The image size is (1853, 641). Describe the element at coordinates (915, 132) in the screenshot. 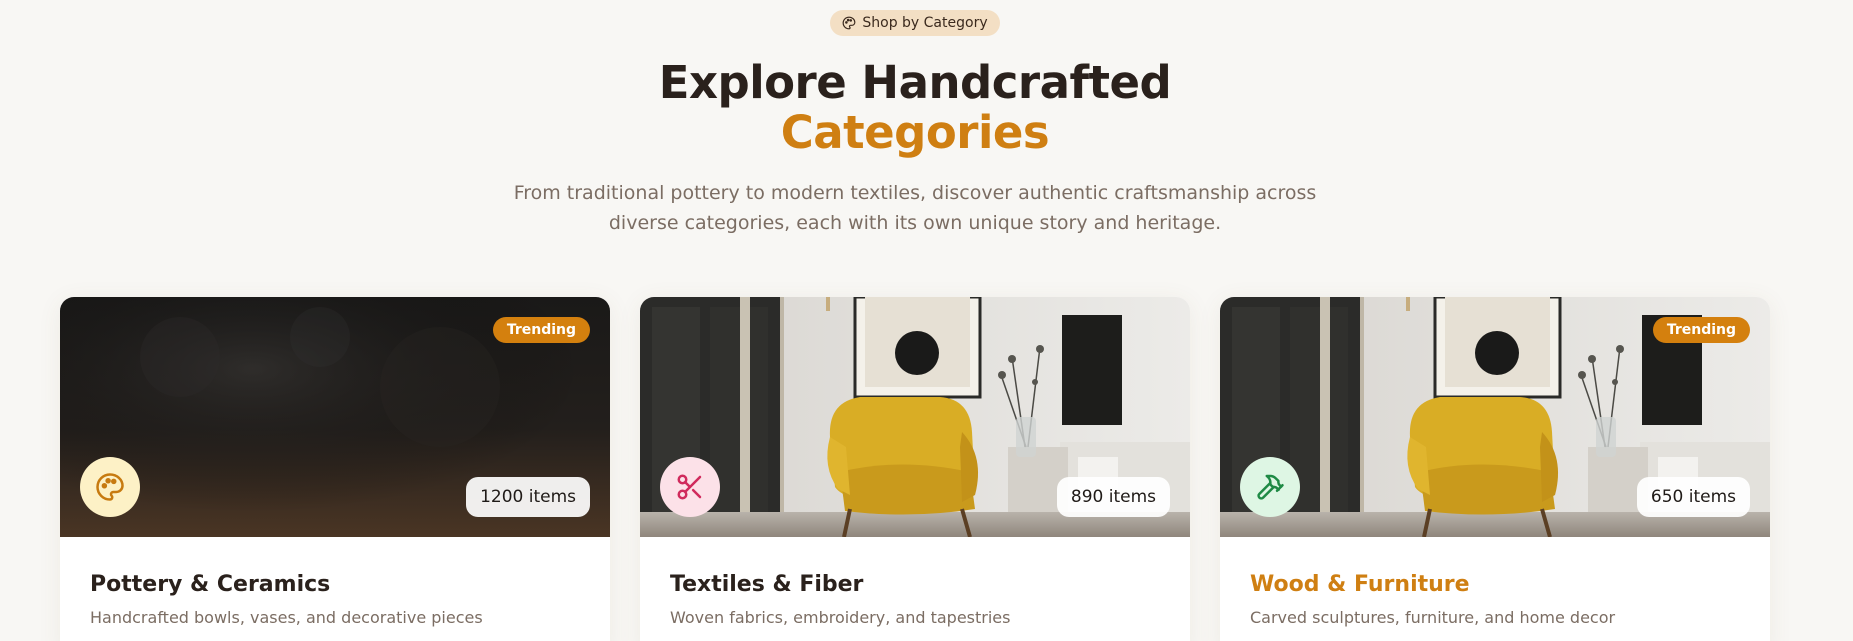

I see `title-line-2: Categories` at that location.